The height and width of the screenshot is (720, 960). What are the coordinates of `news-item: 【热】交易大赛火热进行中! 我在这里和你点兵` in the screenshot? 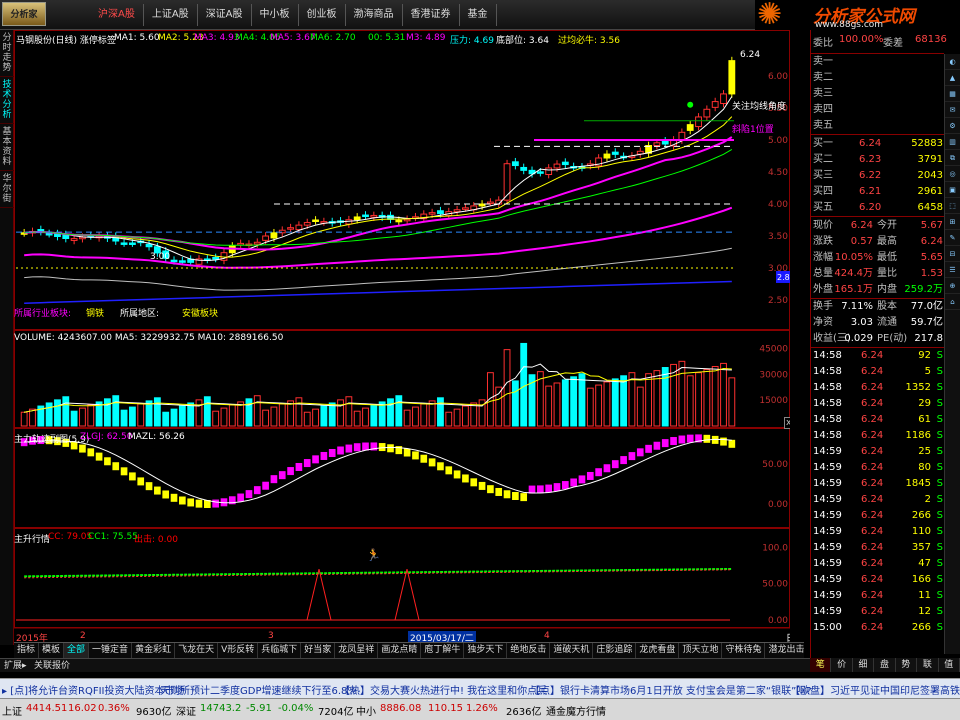 It's located at (443, 689).